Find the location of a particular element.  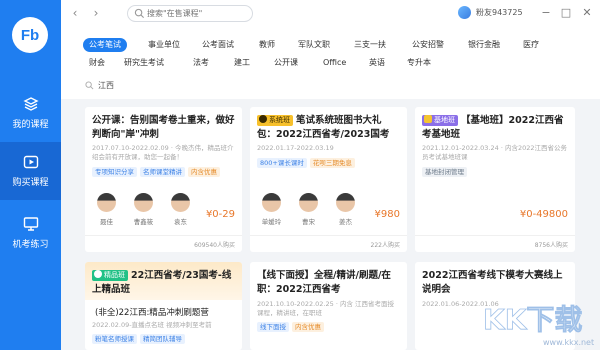

app-logo: Fb is located at coordinates (30, 35).